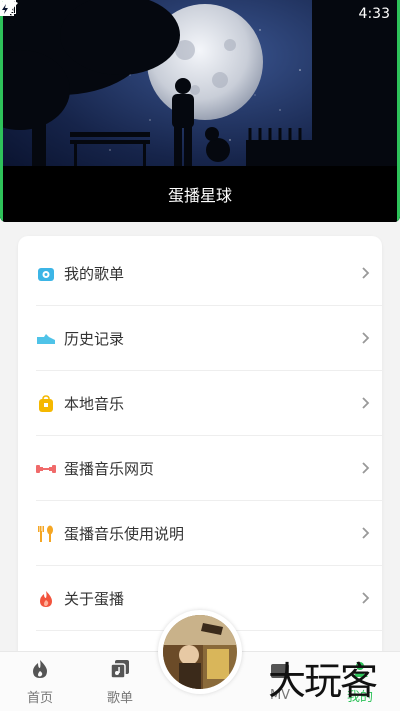 The image size is (400, 711). I want to click on status-bar: 4:33, so click(200, 14).